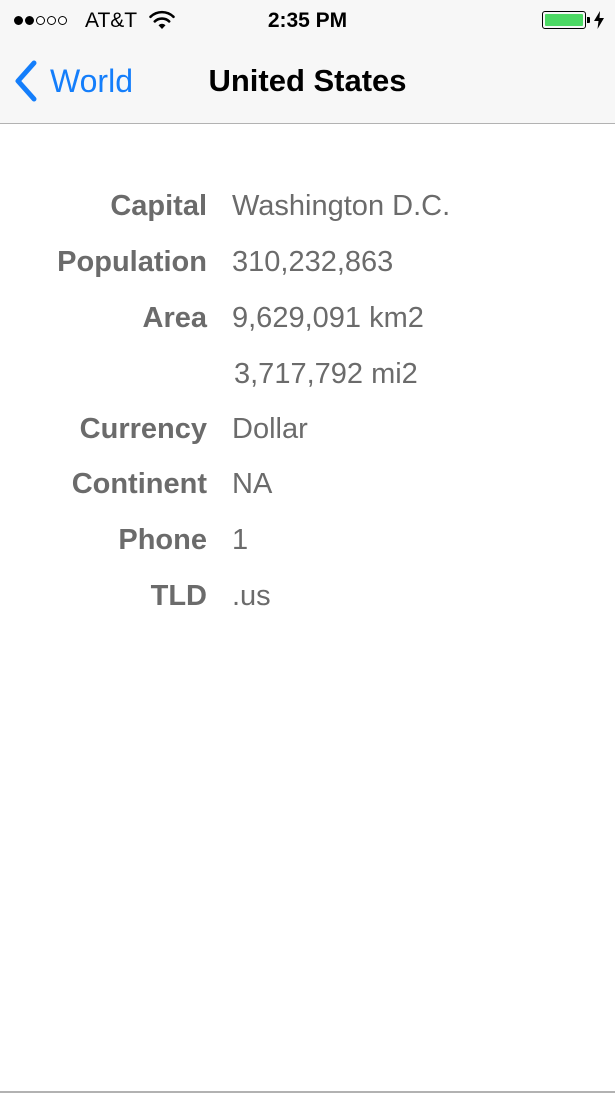 Image resolution: width=615 pixels, height=1093 pixels. I want to click on battery-level, so click(564, 20).